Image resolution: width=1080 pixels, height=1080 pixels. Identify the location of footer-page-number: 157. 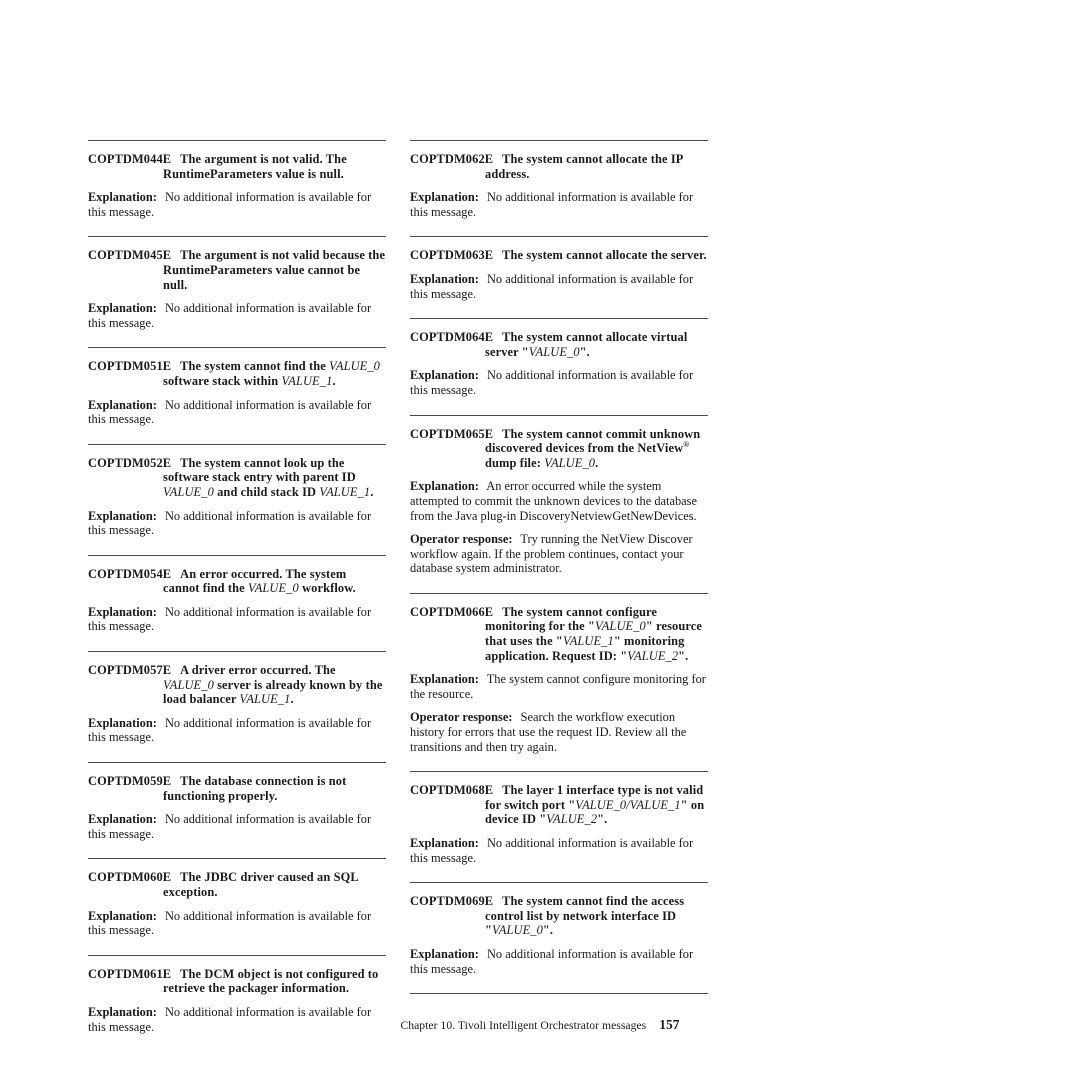
(669, 1024).